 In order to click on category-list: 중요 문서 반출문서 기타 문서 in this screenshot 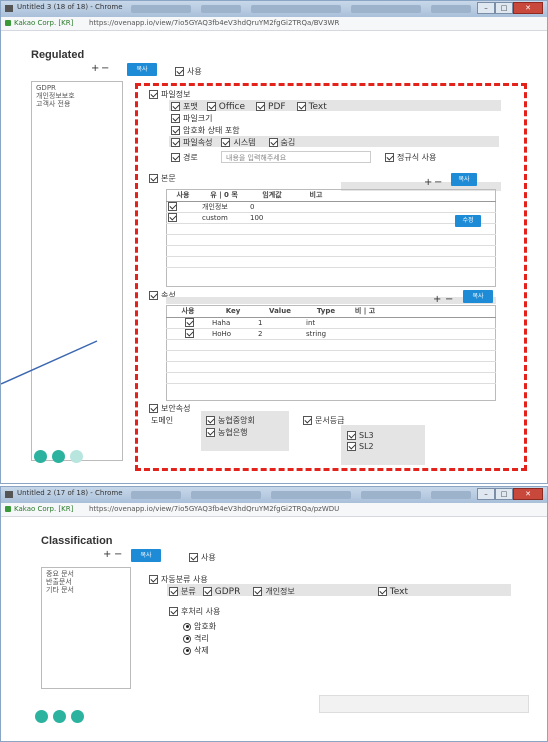, I will do `click(86, 628)`.